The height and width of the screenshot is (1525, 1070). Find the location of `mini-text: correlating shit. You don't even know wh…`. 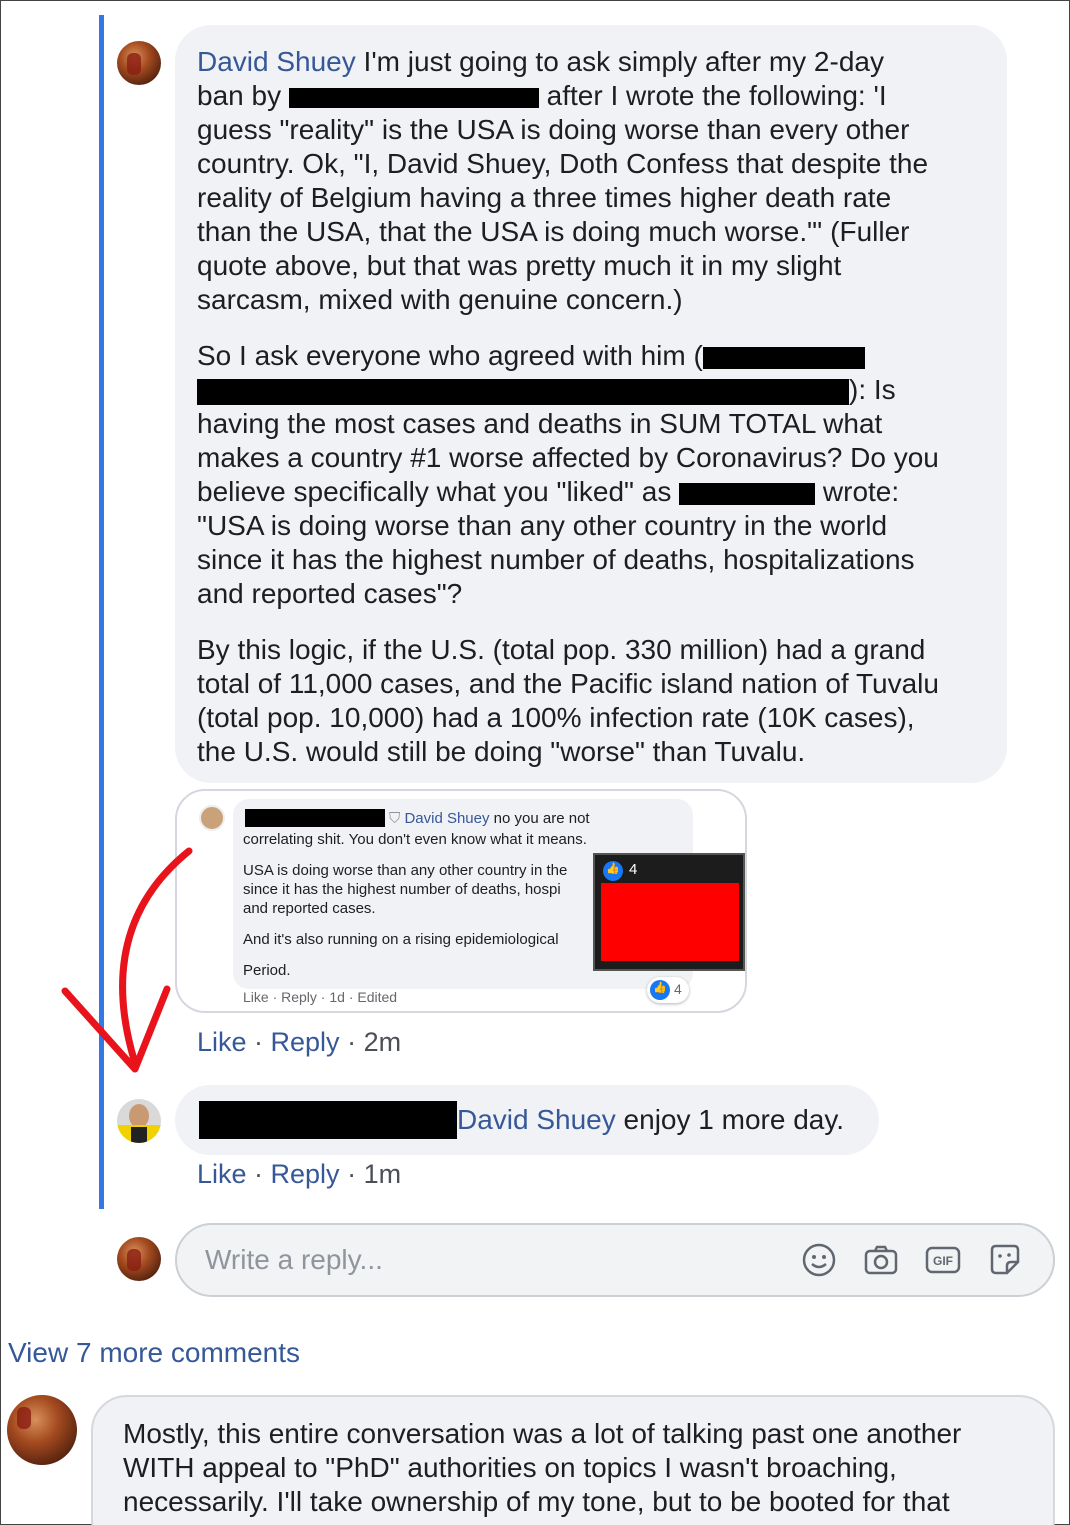

mini-text: correlating shit. You don't even know wh… is located at coordinates (415, 839).